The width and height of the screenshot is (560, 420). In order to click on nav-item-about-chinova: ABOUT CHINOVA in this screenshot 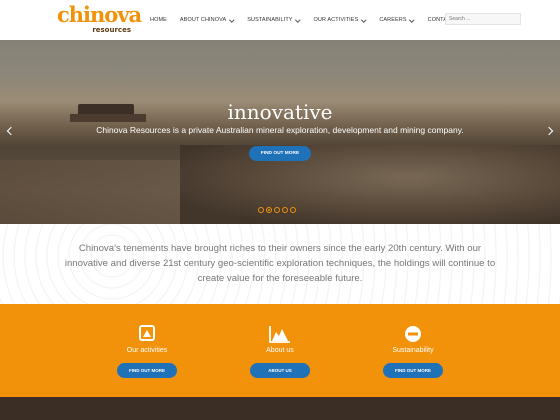, I will do `click(207, 20)`.